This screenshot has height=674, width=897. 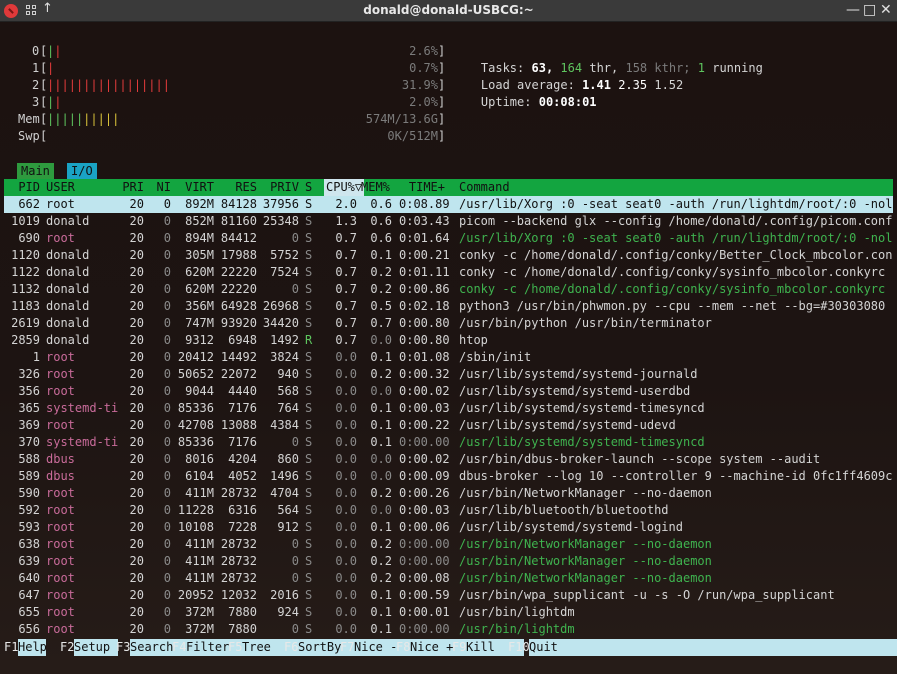 I want to click on process-res: 14492, so click(x=238, y=357).